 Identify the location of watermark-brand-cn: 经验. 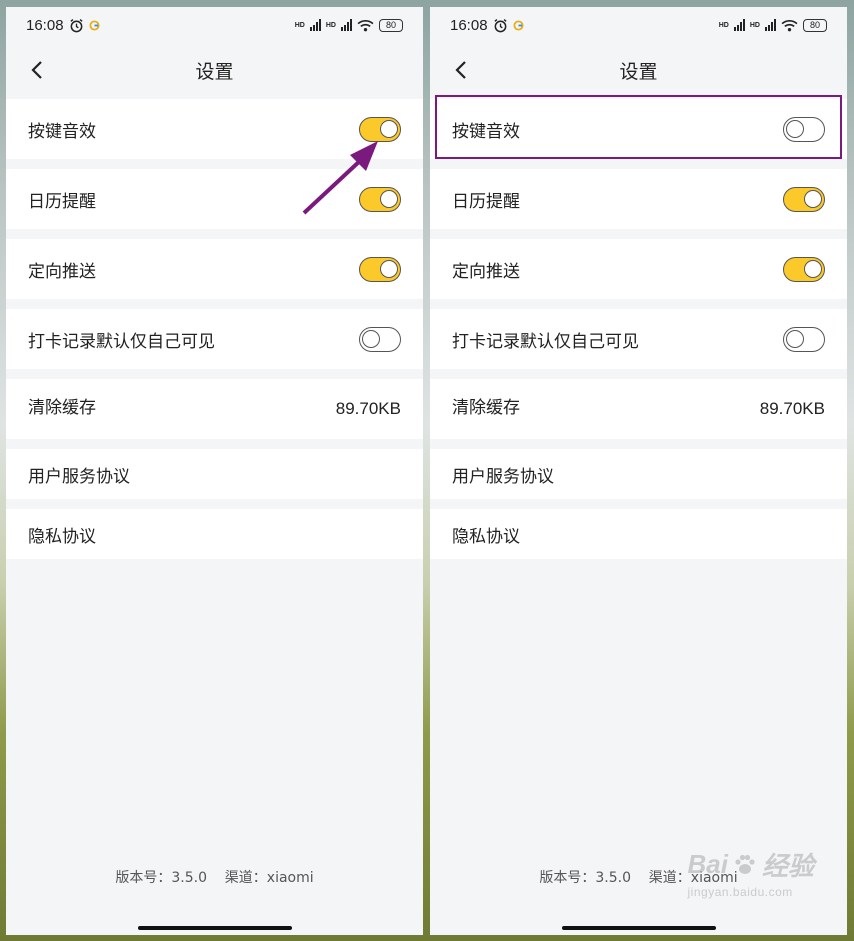
(787, 866).